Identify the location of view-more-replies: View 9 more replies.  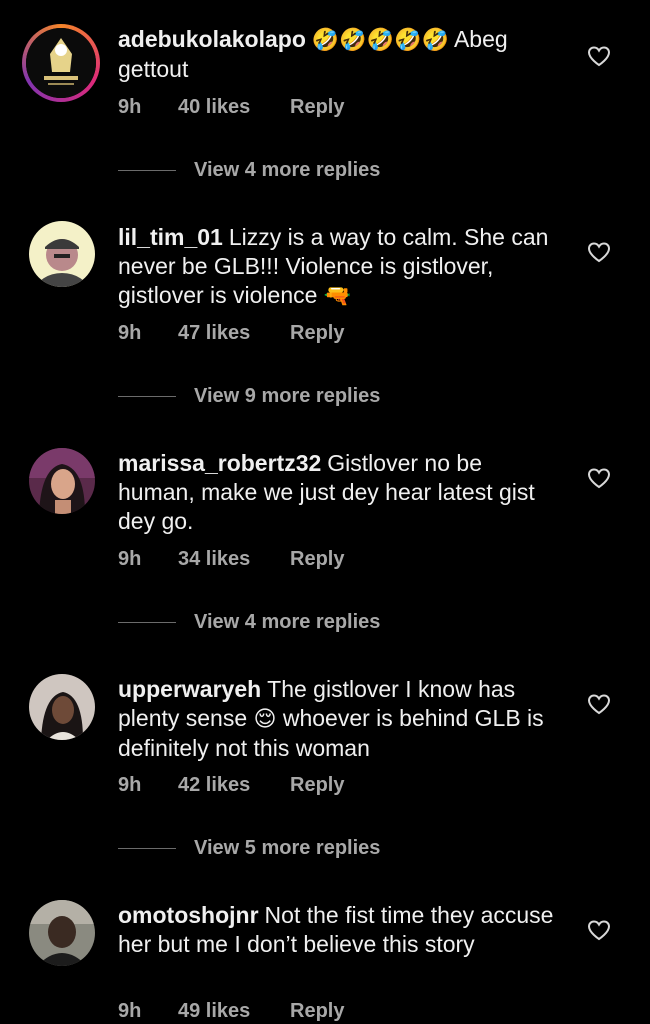
(249, 396).